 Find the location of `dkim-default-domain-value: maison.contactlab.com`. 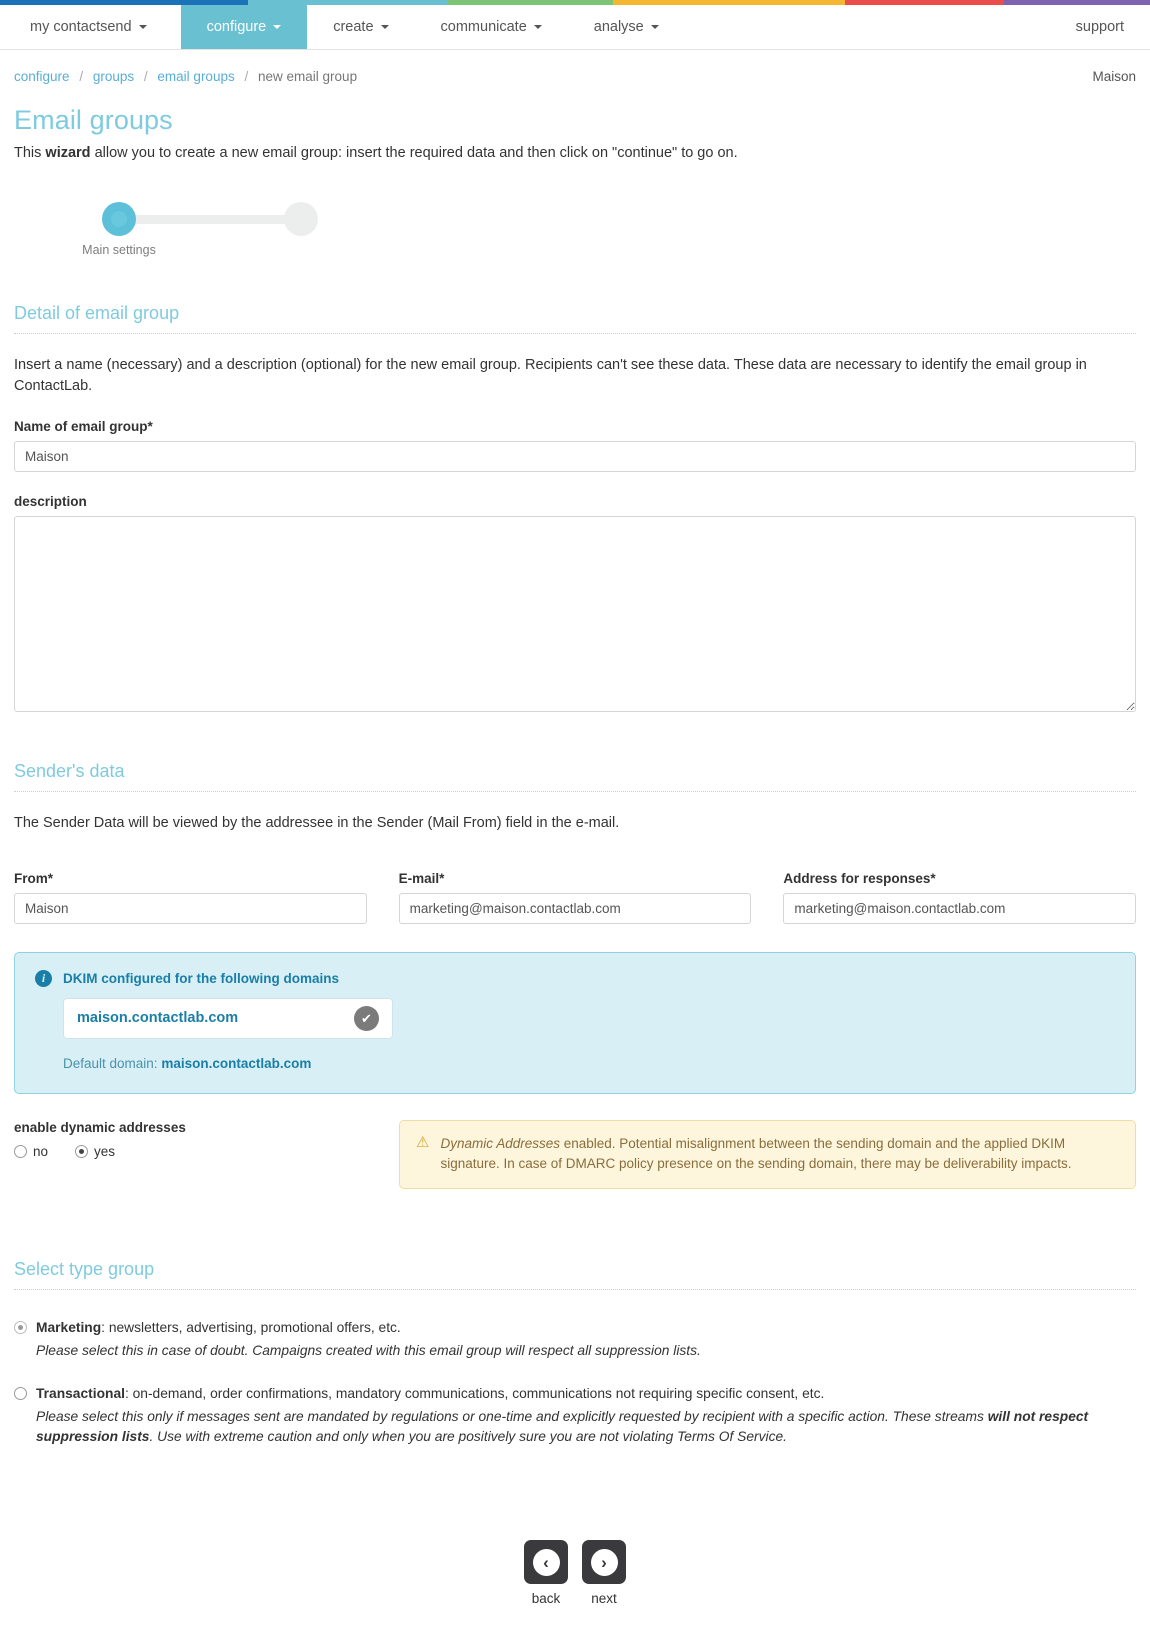

dkim-default-domain-value: maison.contactlab.com is located at coordinates (236, 1063).